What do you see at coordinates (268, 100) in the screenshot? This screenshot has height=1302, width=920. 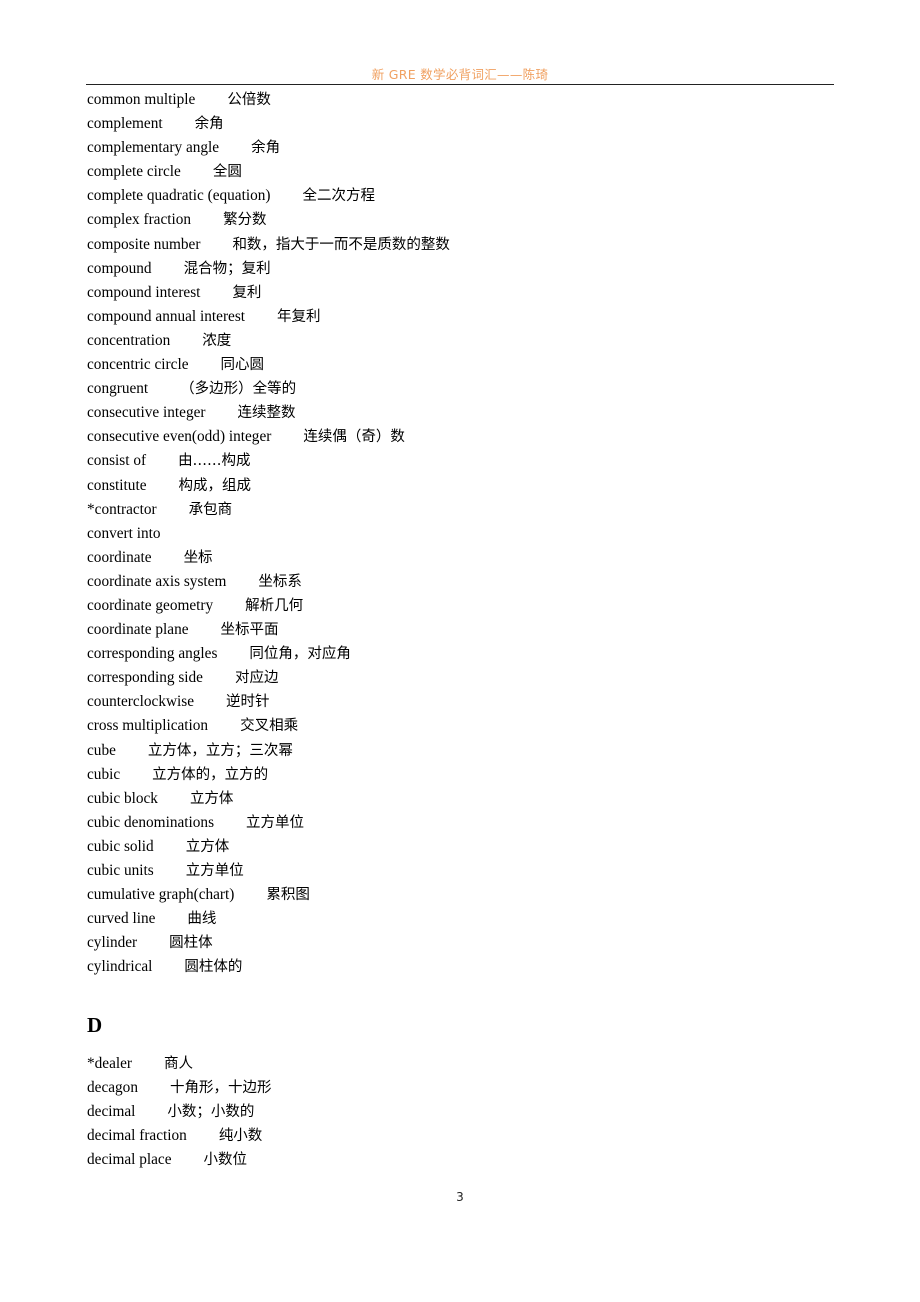 I see `glossary-entry: common multiple 公倍数` at bounding box center [268, 100].